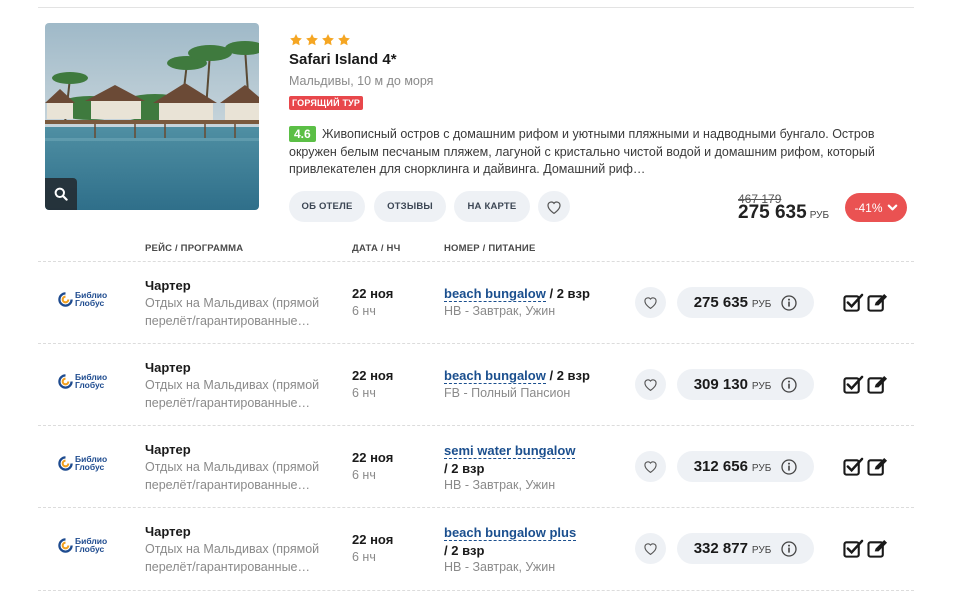 This screenshot has width=970, height=600. I want to click on reviews-button: ОТЗЫВЫ, so click(410, 206).